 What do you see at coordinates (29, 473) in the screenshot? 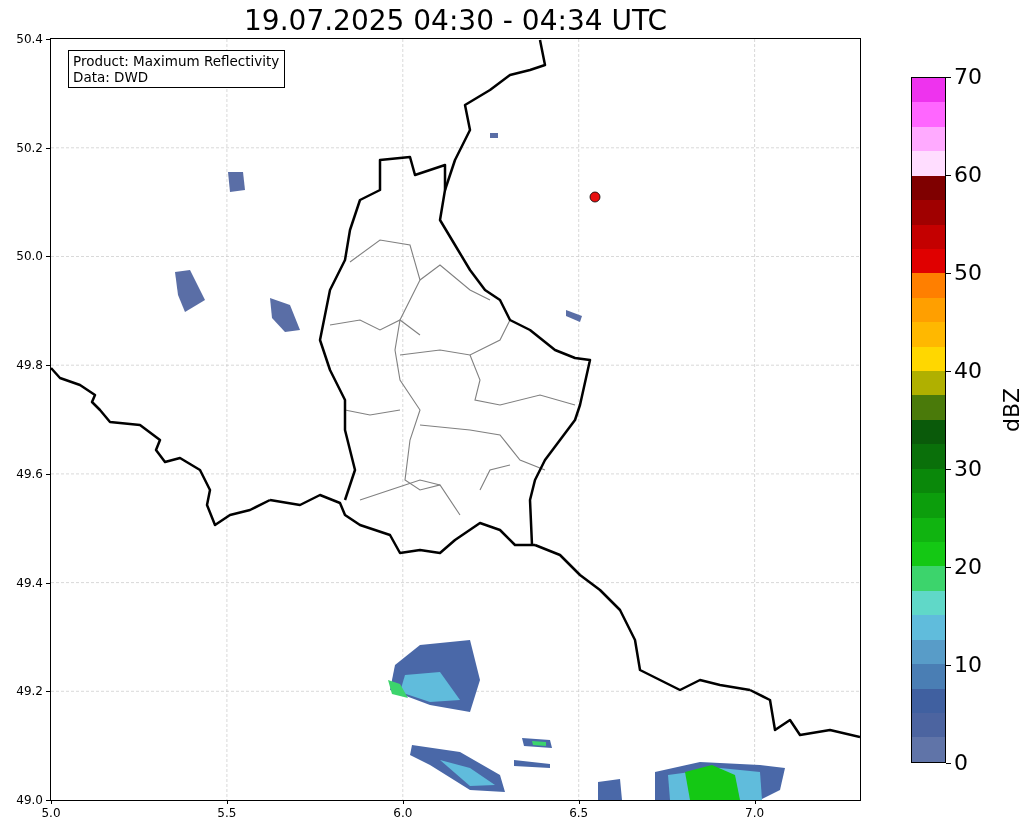
I see `y-tick-label: 49.6` at bounding box center [29, 473].